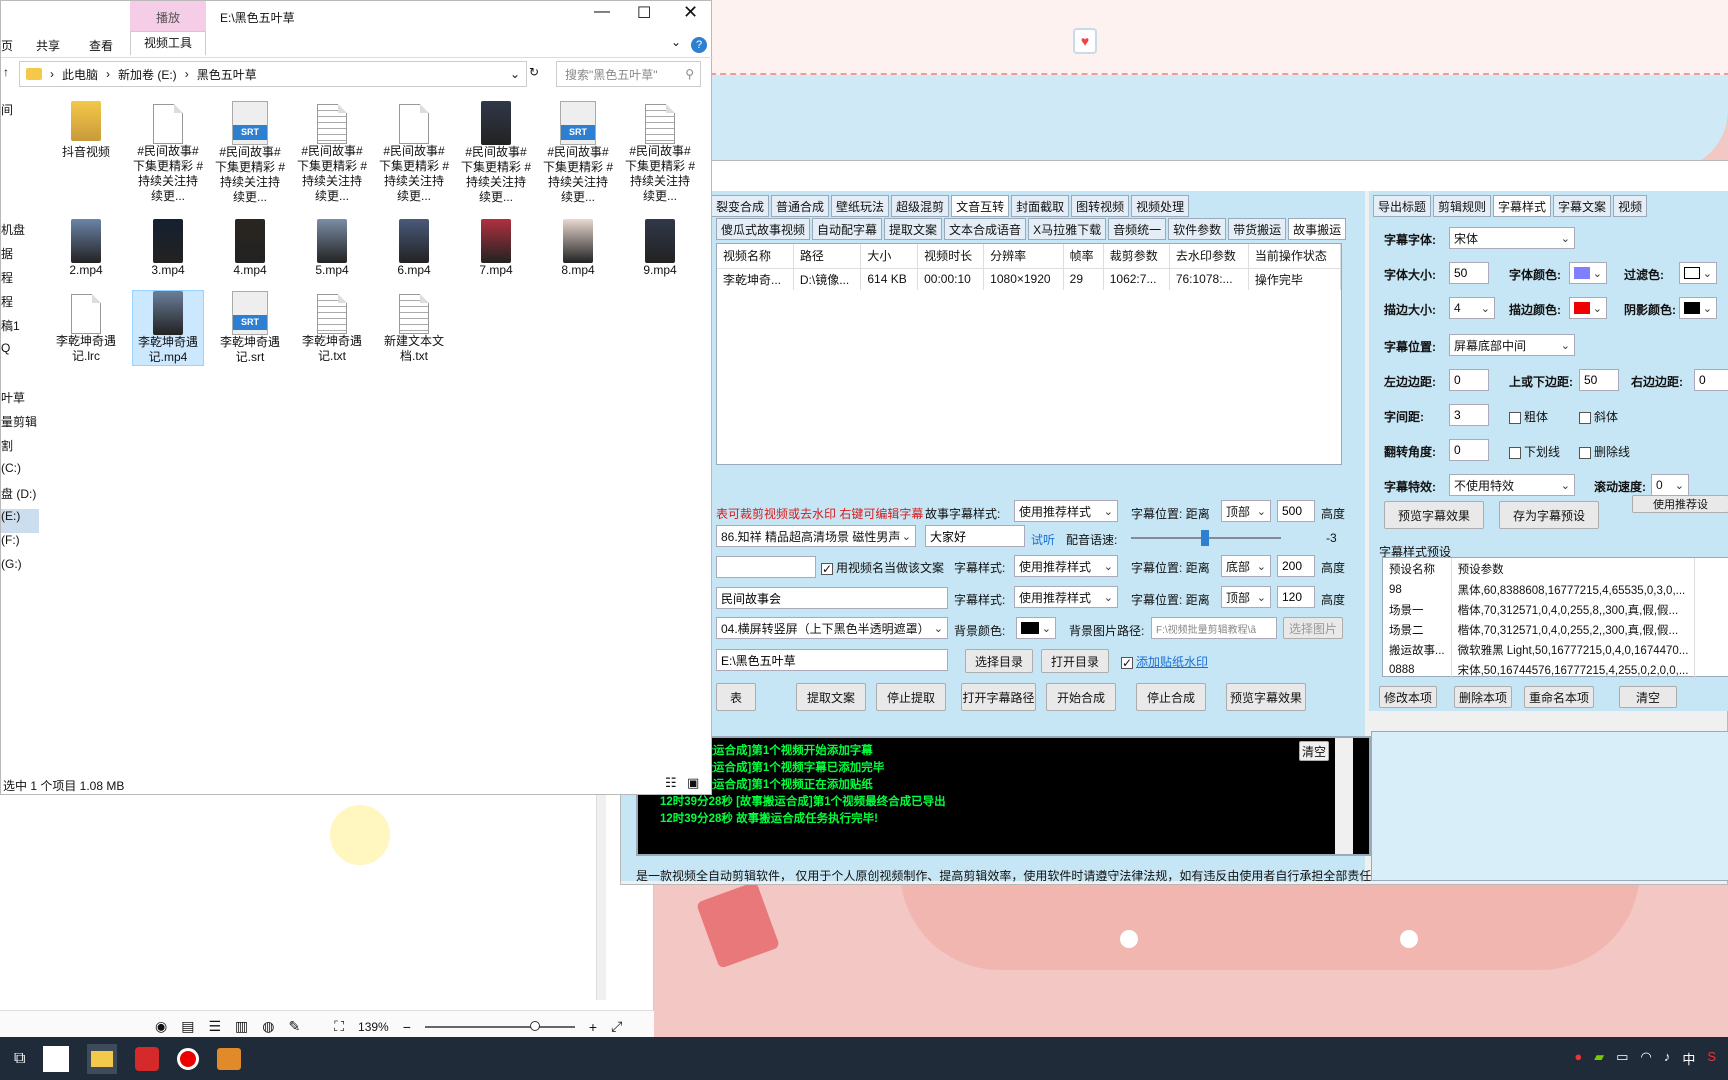  What do you see at coordinates (1066, 566) in the screenshot?
I see `style-select-2: 使用推荐样式` at bounding box center [1066, 566].